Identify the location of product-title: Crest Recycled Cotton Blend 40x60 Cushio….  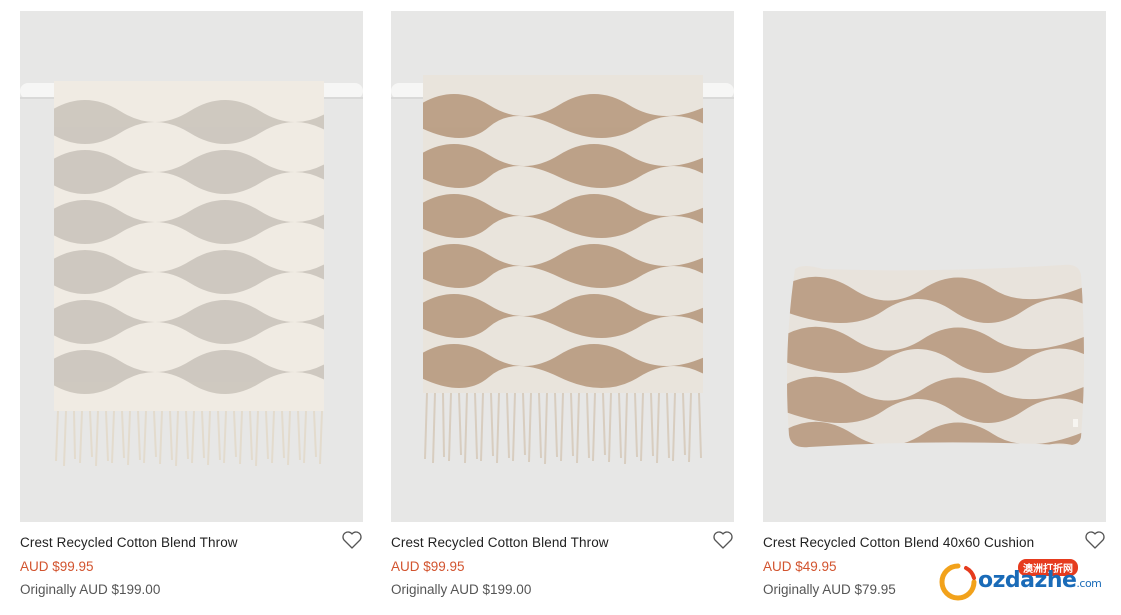
(898, 542).